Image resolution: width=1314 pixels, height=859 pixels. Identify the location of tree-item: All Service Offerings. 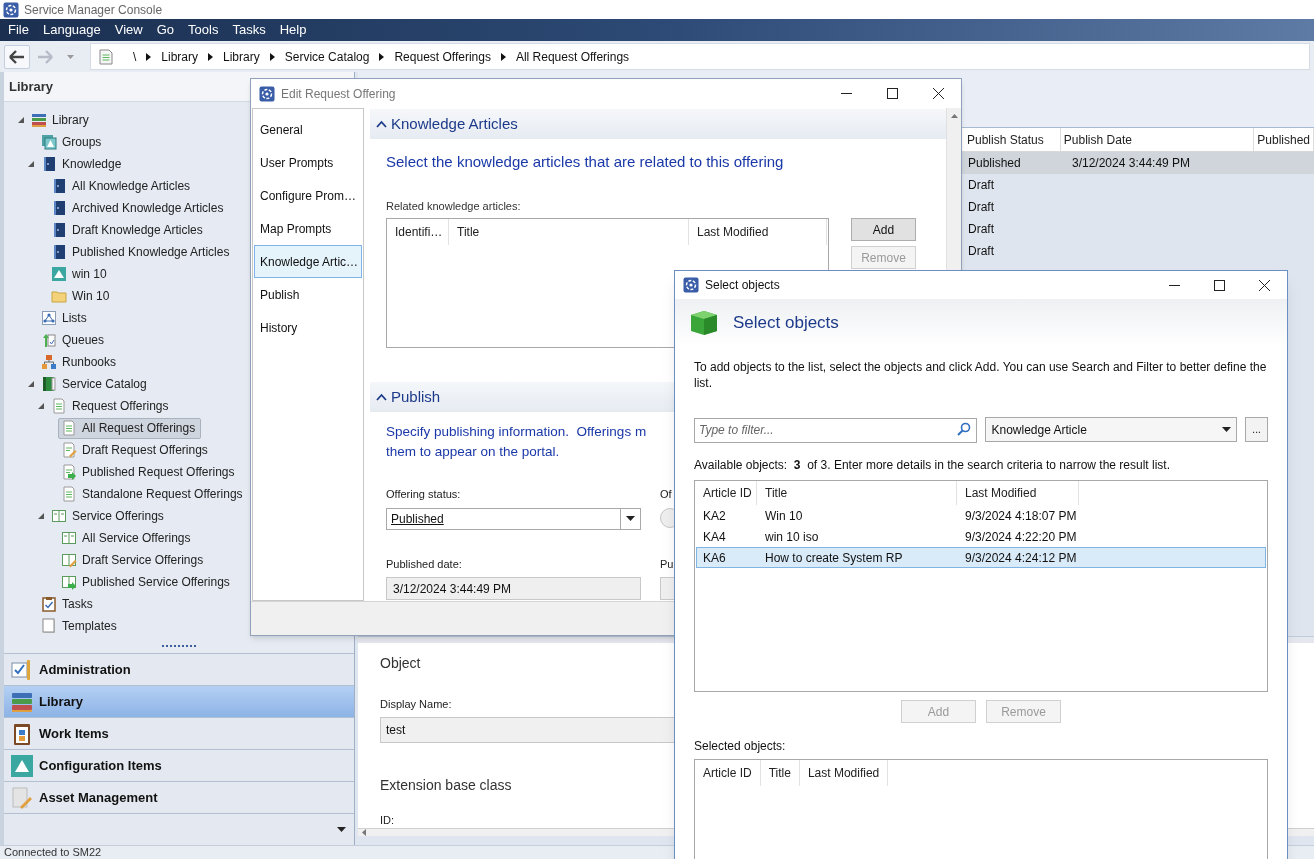
(127, 538).